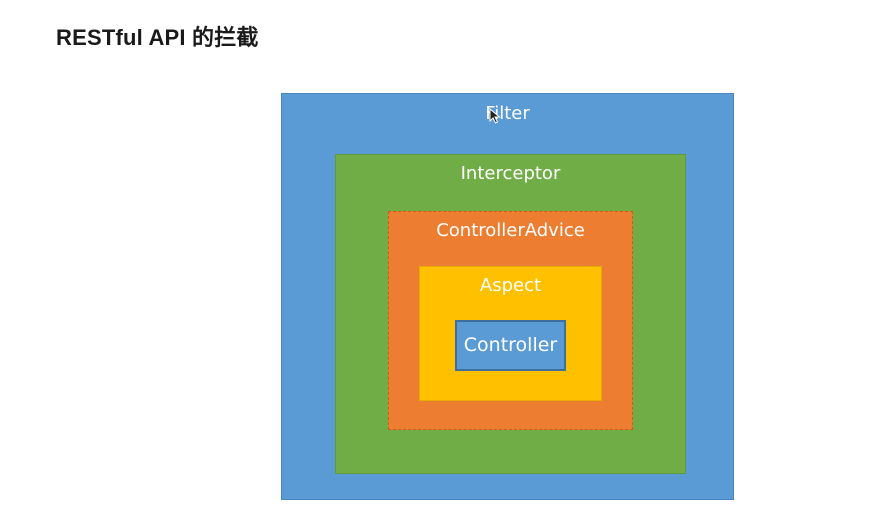  What do you see at coordinates (510, 173) in the screenshot?
I see `interceptor-label: Interceptor` at bounding box center [510, 173].